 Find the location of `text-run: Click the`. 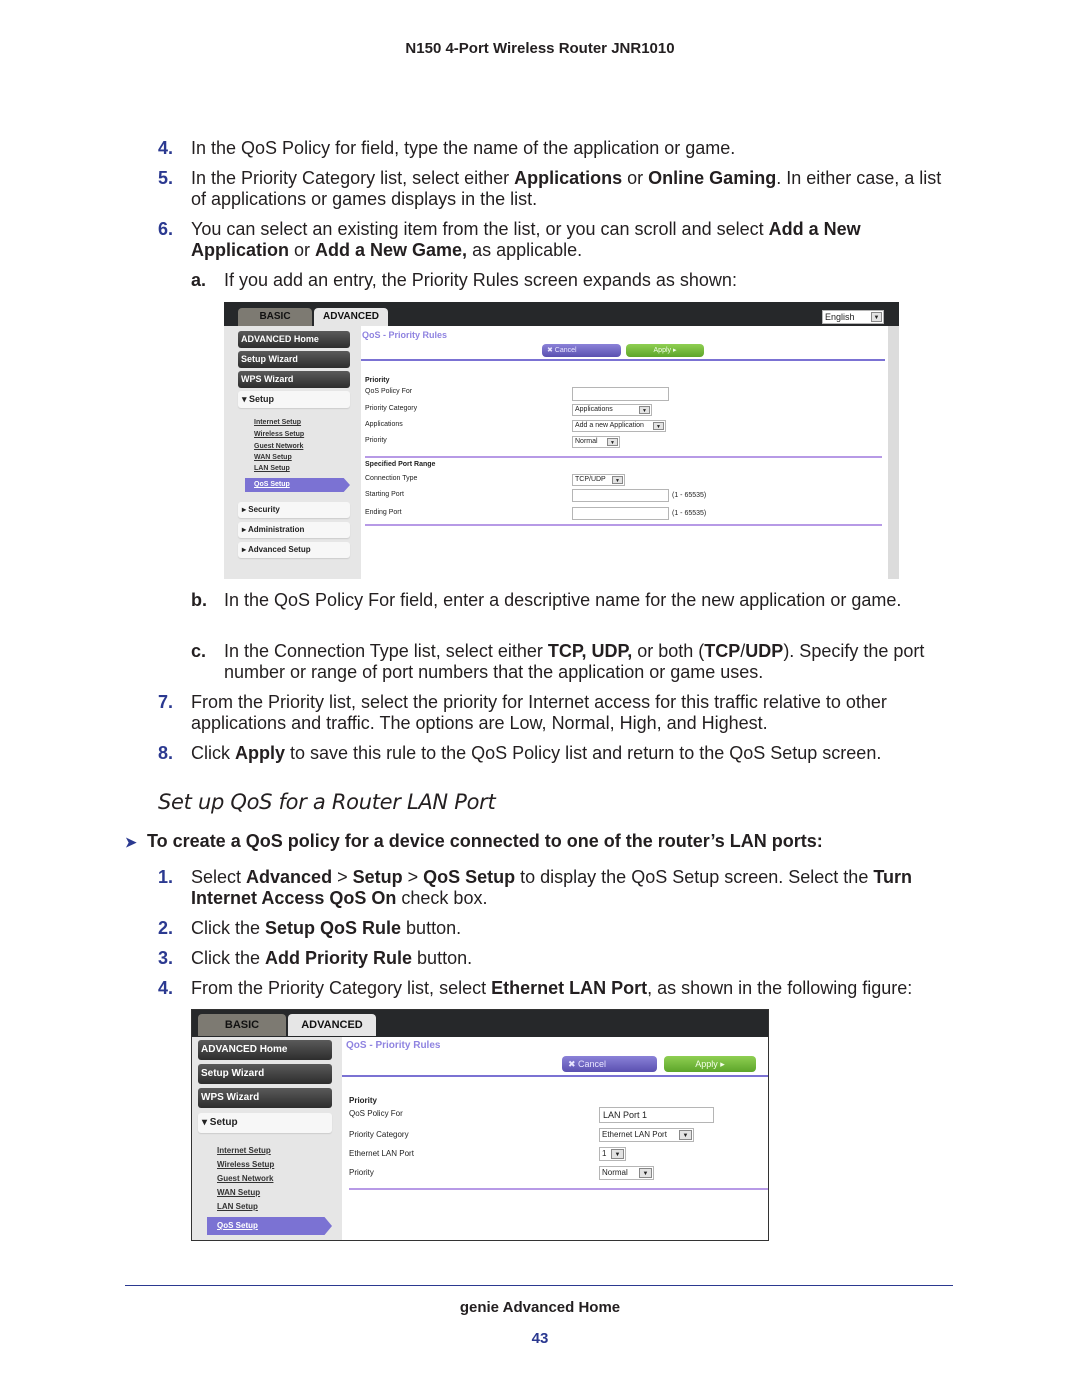

text-run: Click the is located at coordinates (228, 928).